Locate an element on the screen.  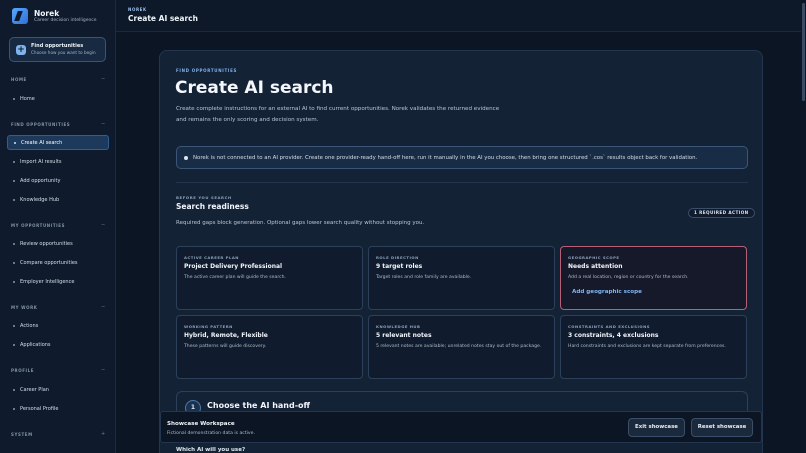
sidebar-item-add-opportunity: Add opportunity is located at coordinates (58, 180).